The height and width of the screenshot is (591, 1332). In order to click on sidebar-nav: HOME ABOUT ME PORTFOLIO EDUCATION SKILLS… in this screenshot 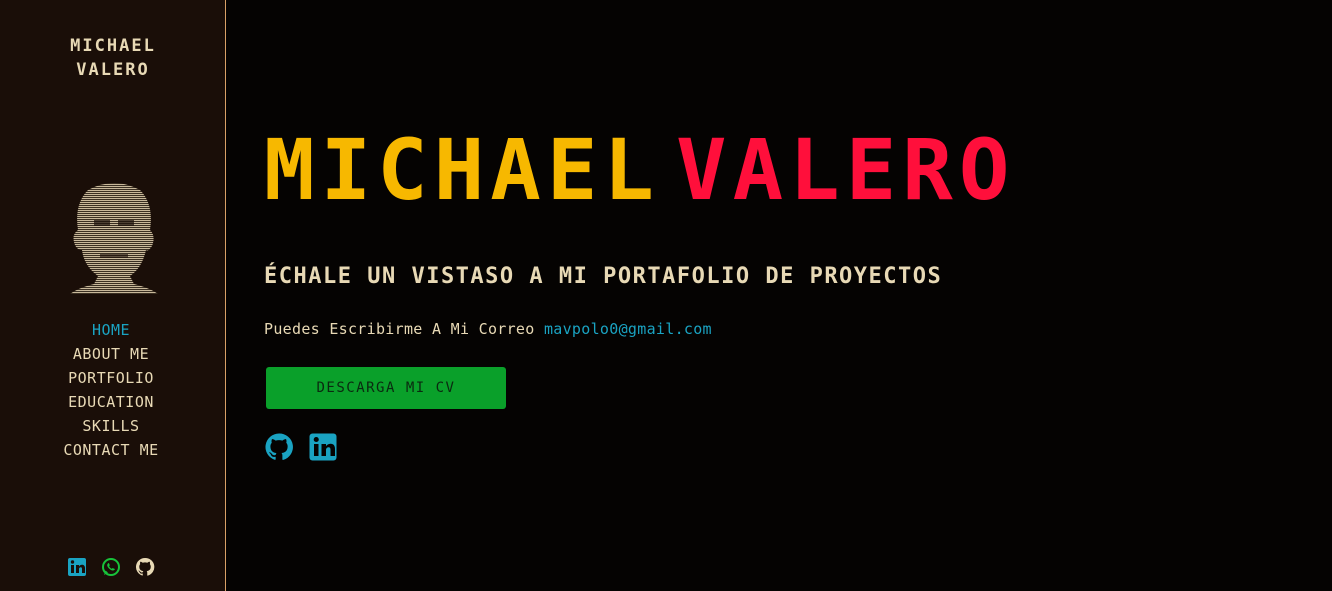, I will do `click(111, 390)`.